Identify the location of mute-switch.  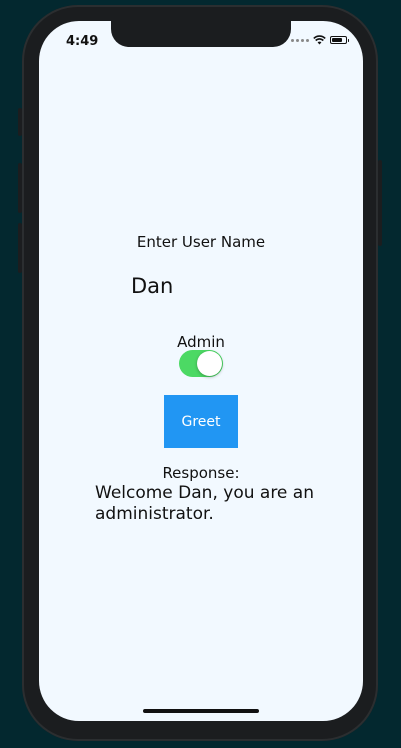
(20, 122).